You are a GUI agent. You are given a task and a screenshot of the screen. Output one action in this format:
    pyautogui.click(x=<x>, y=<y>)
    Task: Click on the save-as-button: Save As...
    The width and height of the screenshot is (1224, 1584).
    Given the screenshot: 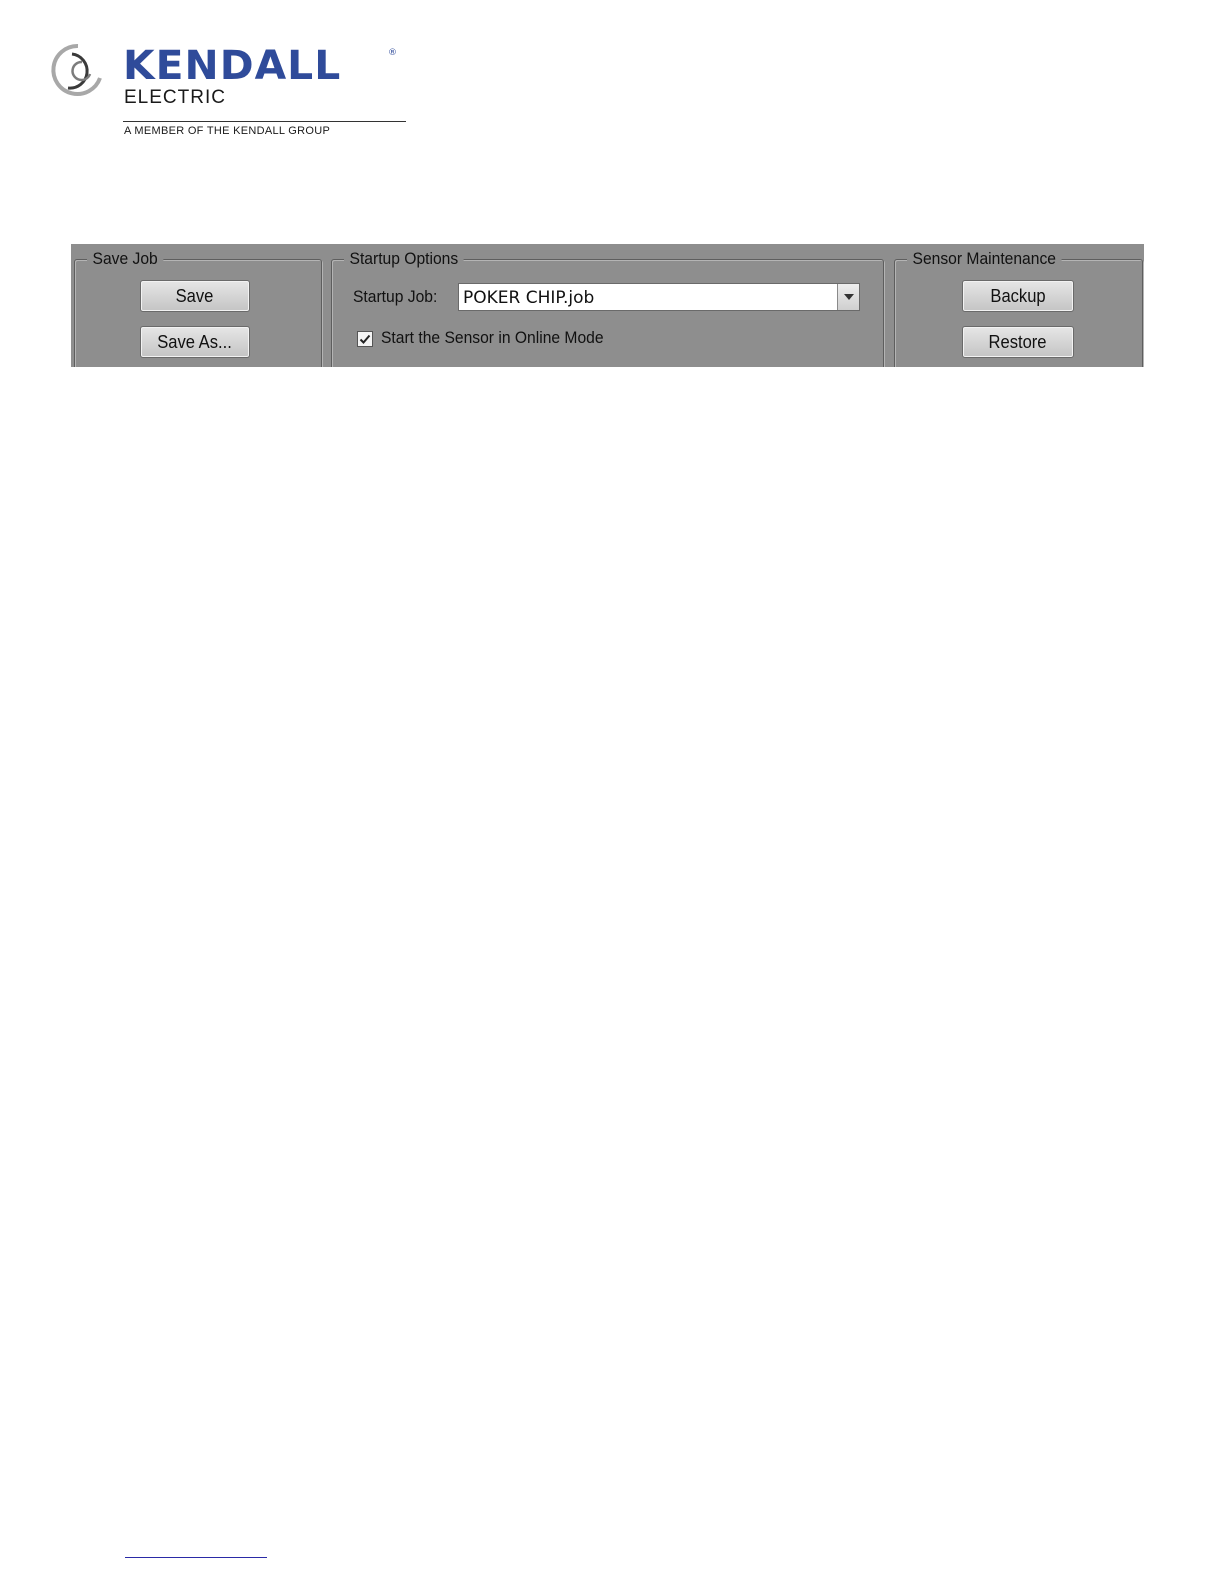 What is the action you would take?
    pyautogui.click(x=195, y=342)
    